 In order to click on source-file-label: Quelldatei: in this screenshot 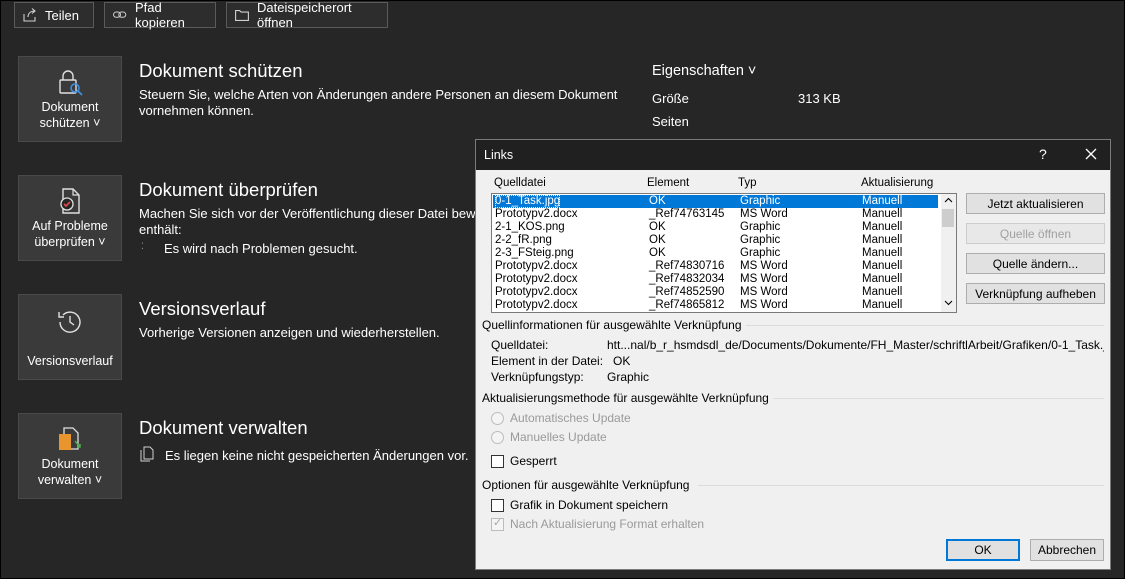, I will do `click(520, 345)`.